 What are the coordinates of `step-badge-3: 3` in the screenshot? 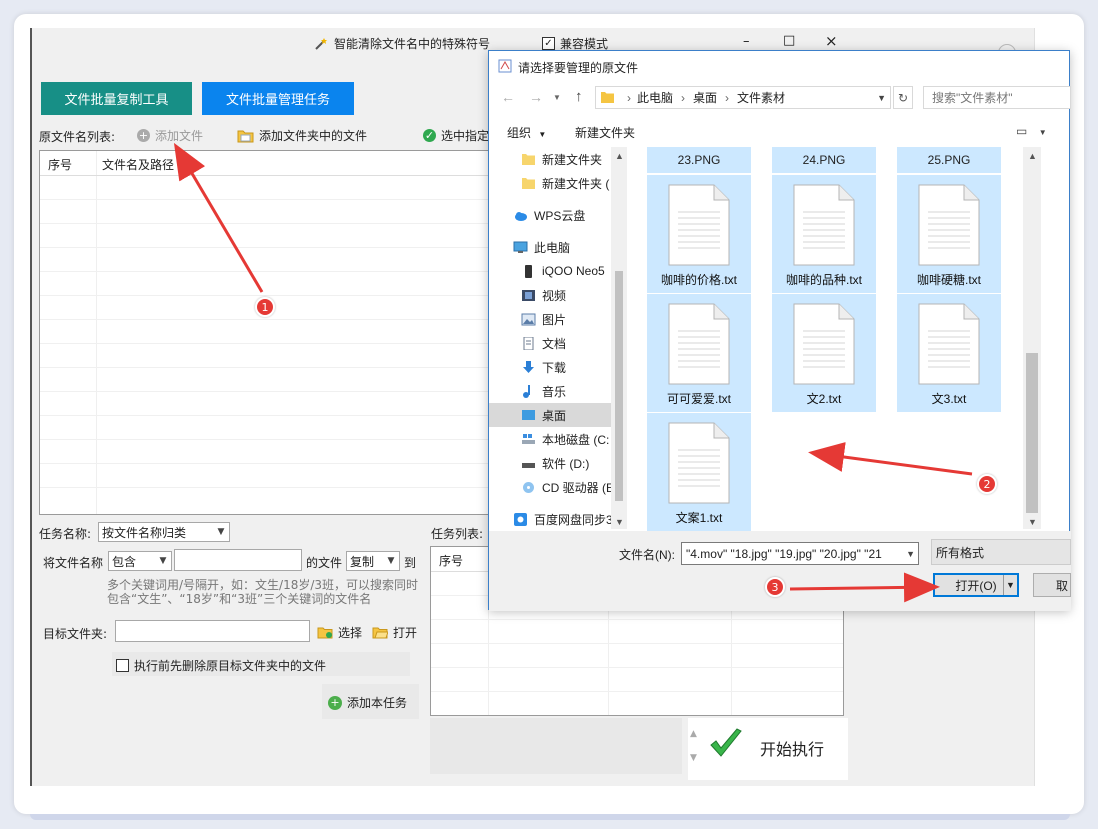 It's located at (775, 587).